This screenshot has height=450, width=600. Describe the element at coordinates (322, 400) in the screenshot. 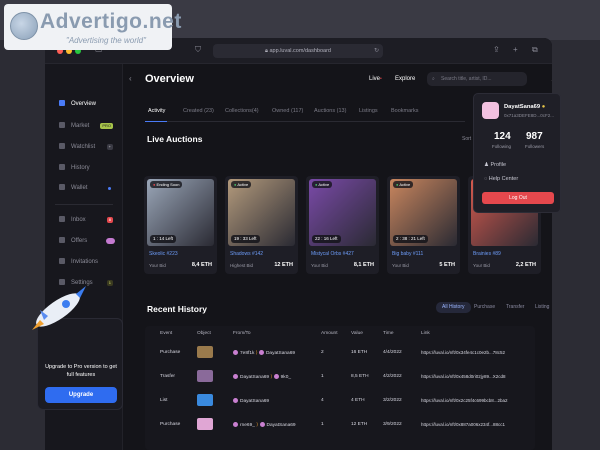

I see `amount-cell: 4` at that location.